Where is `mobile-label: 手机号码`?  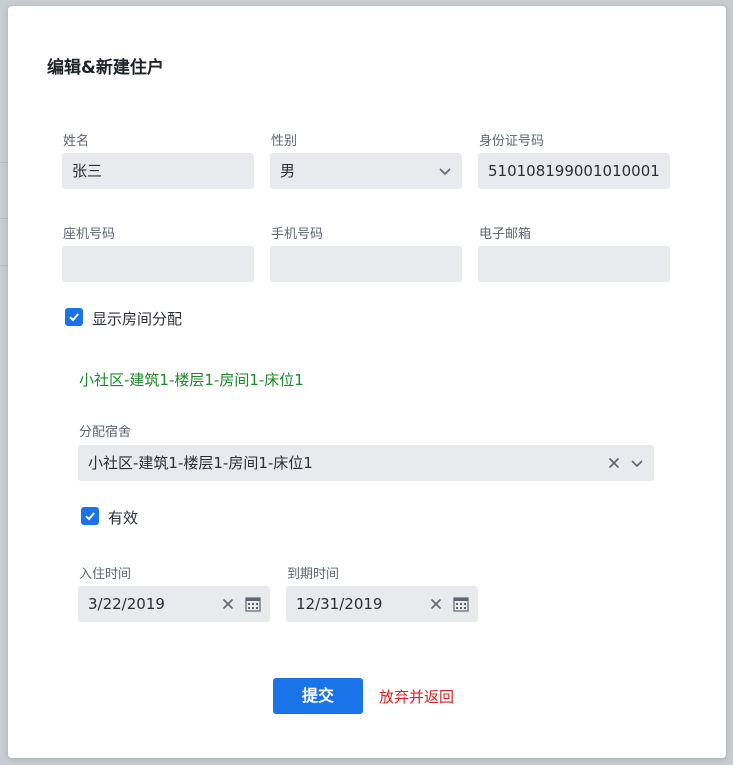
mobile-label: 手机号码 is located at coordinates (297, 234).